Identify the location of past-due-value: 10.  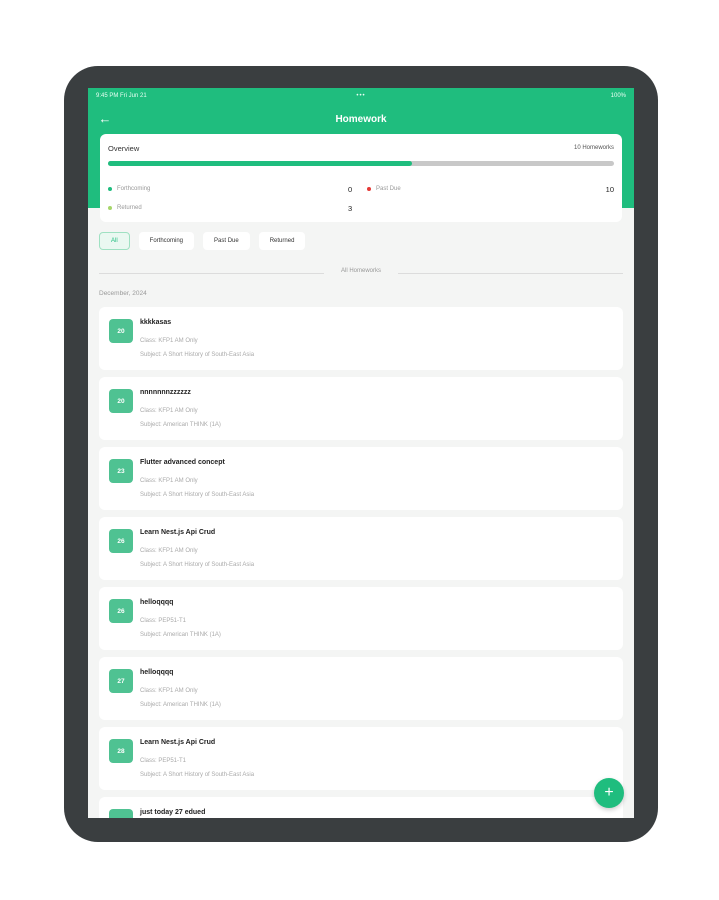
(609, 189).